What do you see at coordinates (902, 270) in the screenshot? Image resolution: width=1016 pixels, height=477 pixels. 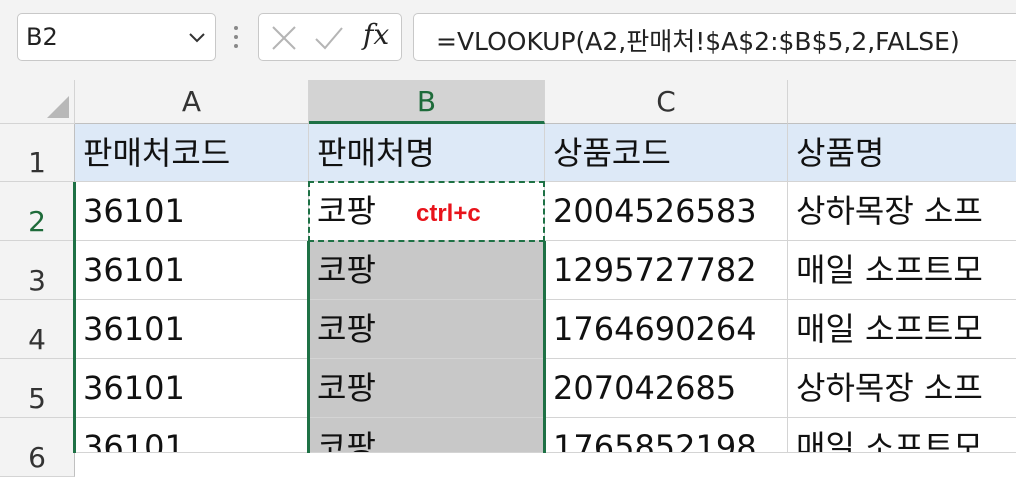 I see `cell-d3: 매일 소프트모` at bounding box center [902, 270].